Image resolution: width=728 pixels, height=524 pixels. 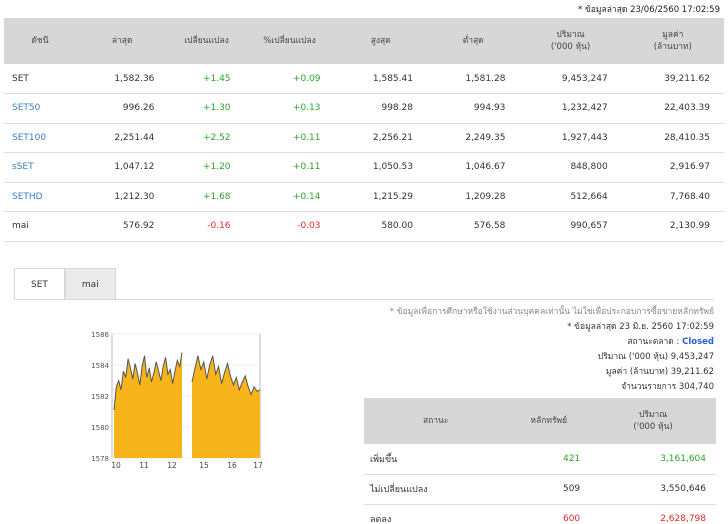 What do you see at coordinates (570, 138) in the screenshot?
I see `index-cell-volume: 1,927,443` at bounding box center [570, 138].